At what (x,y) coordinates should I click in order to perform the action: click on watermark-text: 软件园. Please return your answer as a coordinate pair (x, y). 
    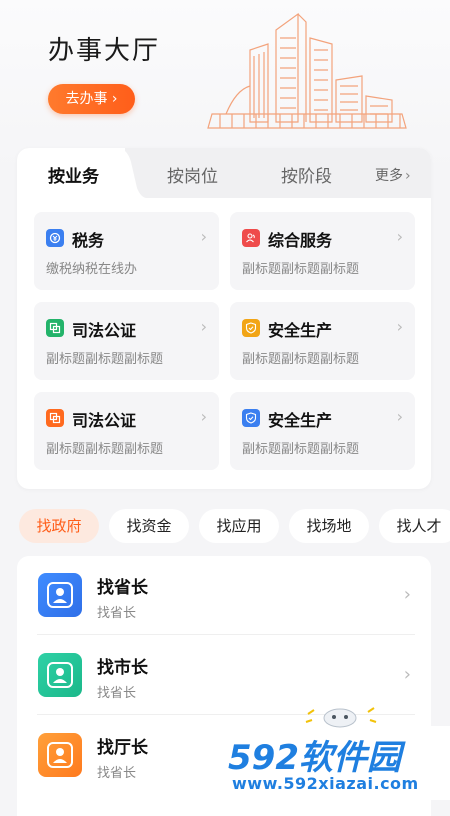
    Looking at the image, I should click on (349, 758).